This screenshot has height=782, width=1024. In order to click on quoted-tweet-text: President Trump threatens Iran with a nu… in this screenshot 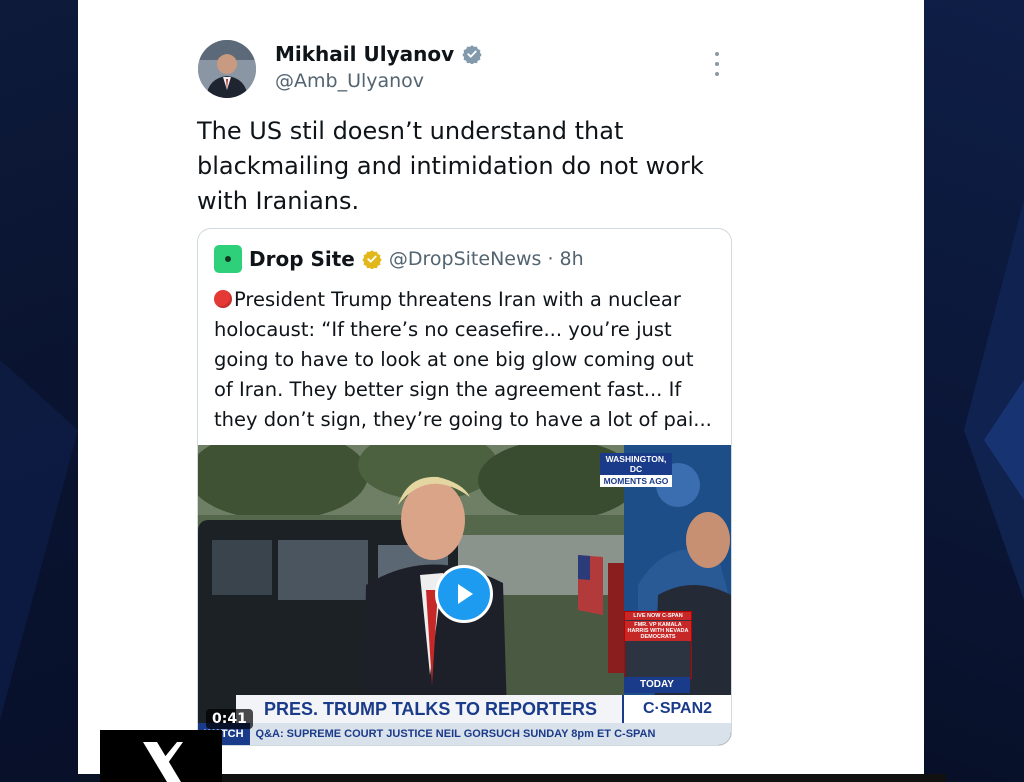, I will do `click(464, 360)`.